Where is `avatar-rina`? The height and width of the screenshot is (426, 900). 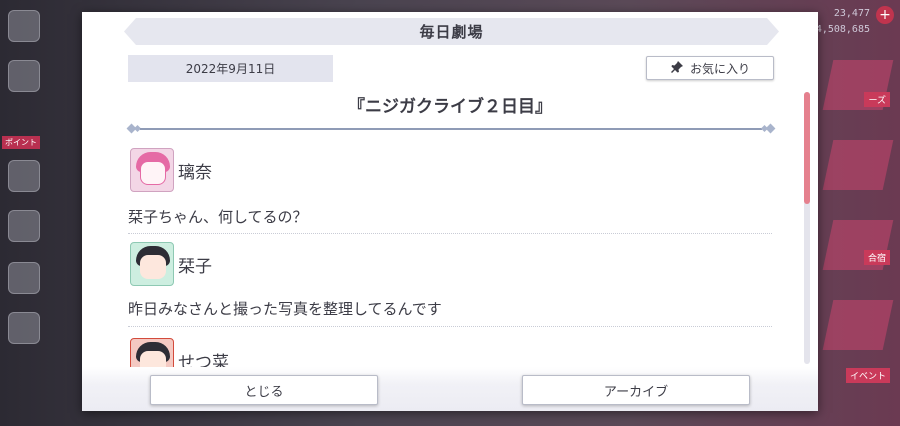 avatar-rina is located at coordinates (152, 170).